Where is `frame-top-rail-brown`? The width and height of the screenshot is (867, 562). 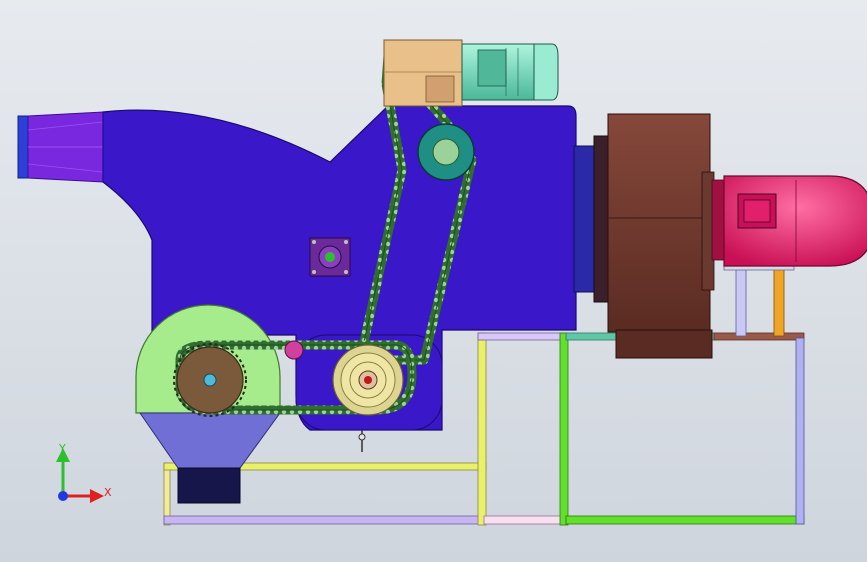 frame-top-rail-brown is located at coordinates (759, 336).